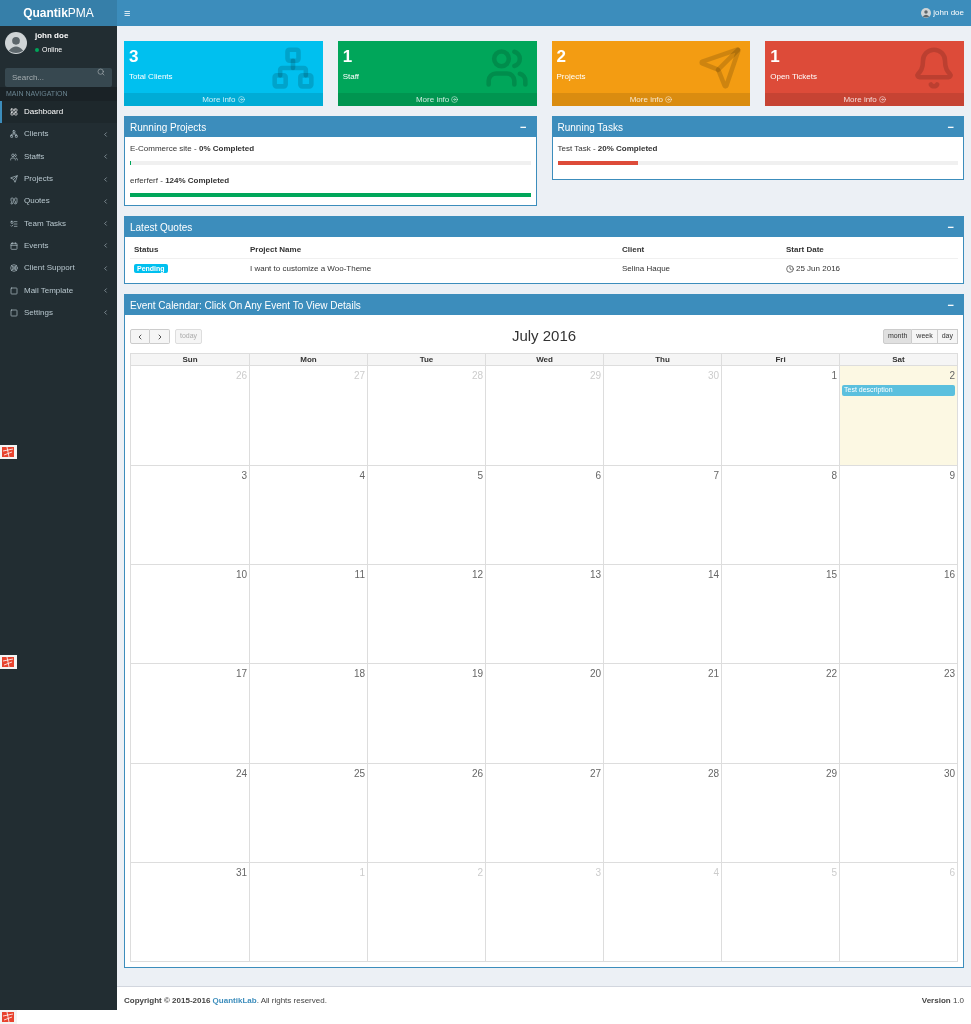 This screenshot has width=971, height=1024. Describe the element at coordinates (426, 713) in the screenshot. I see `day-cell: 19` at that location.